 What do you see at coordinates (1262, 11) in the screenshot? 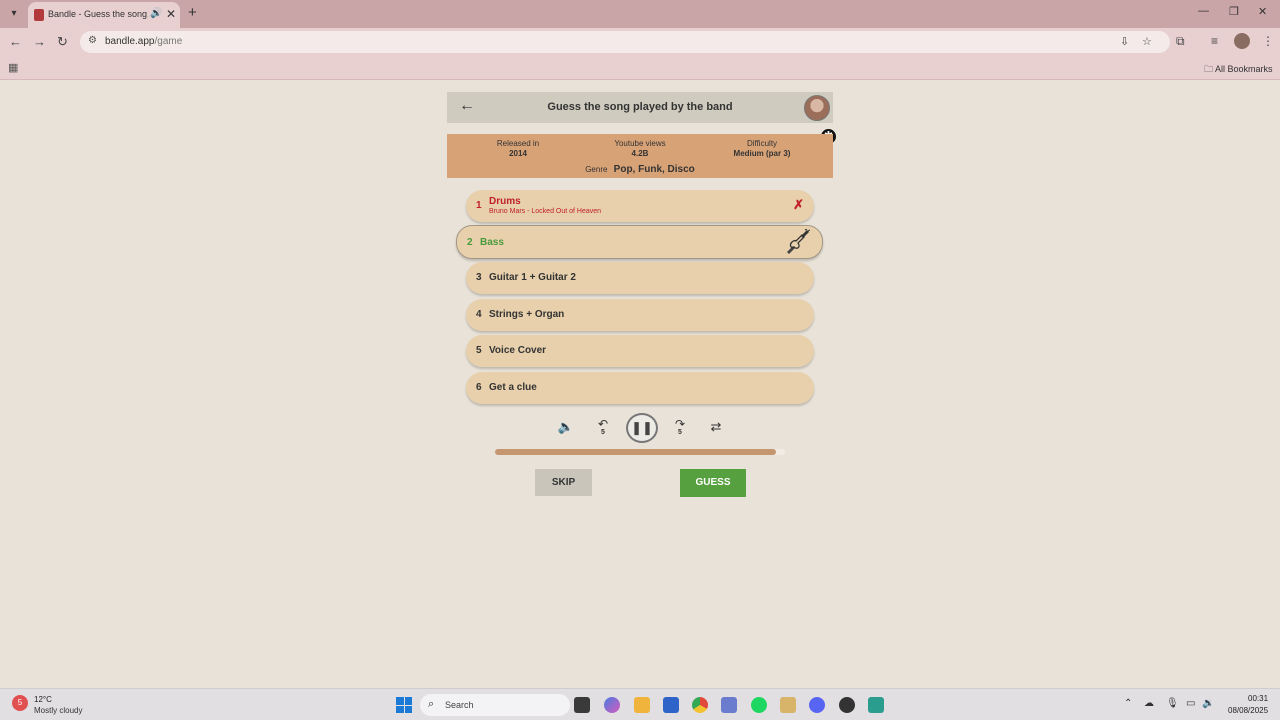
I see `close-window-icon: ✕` at bounding box center [1262, 11].